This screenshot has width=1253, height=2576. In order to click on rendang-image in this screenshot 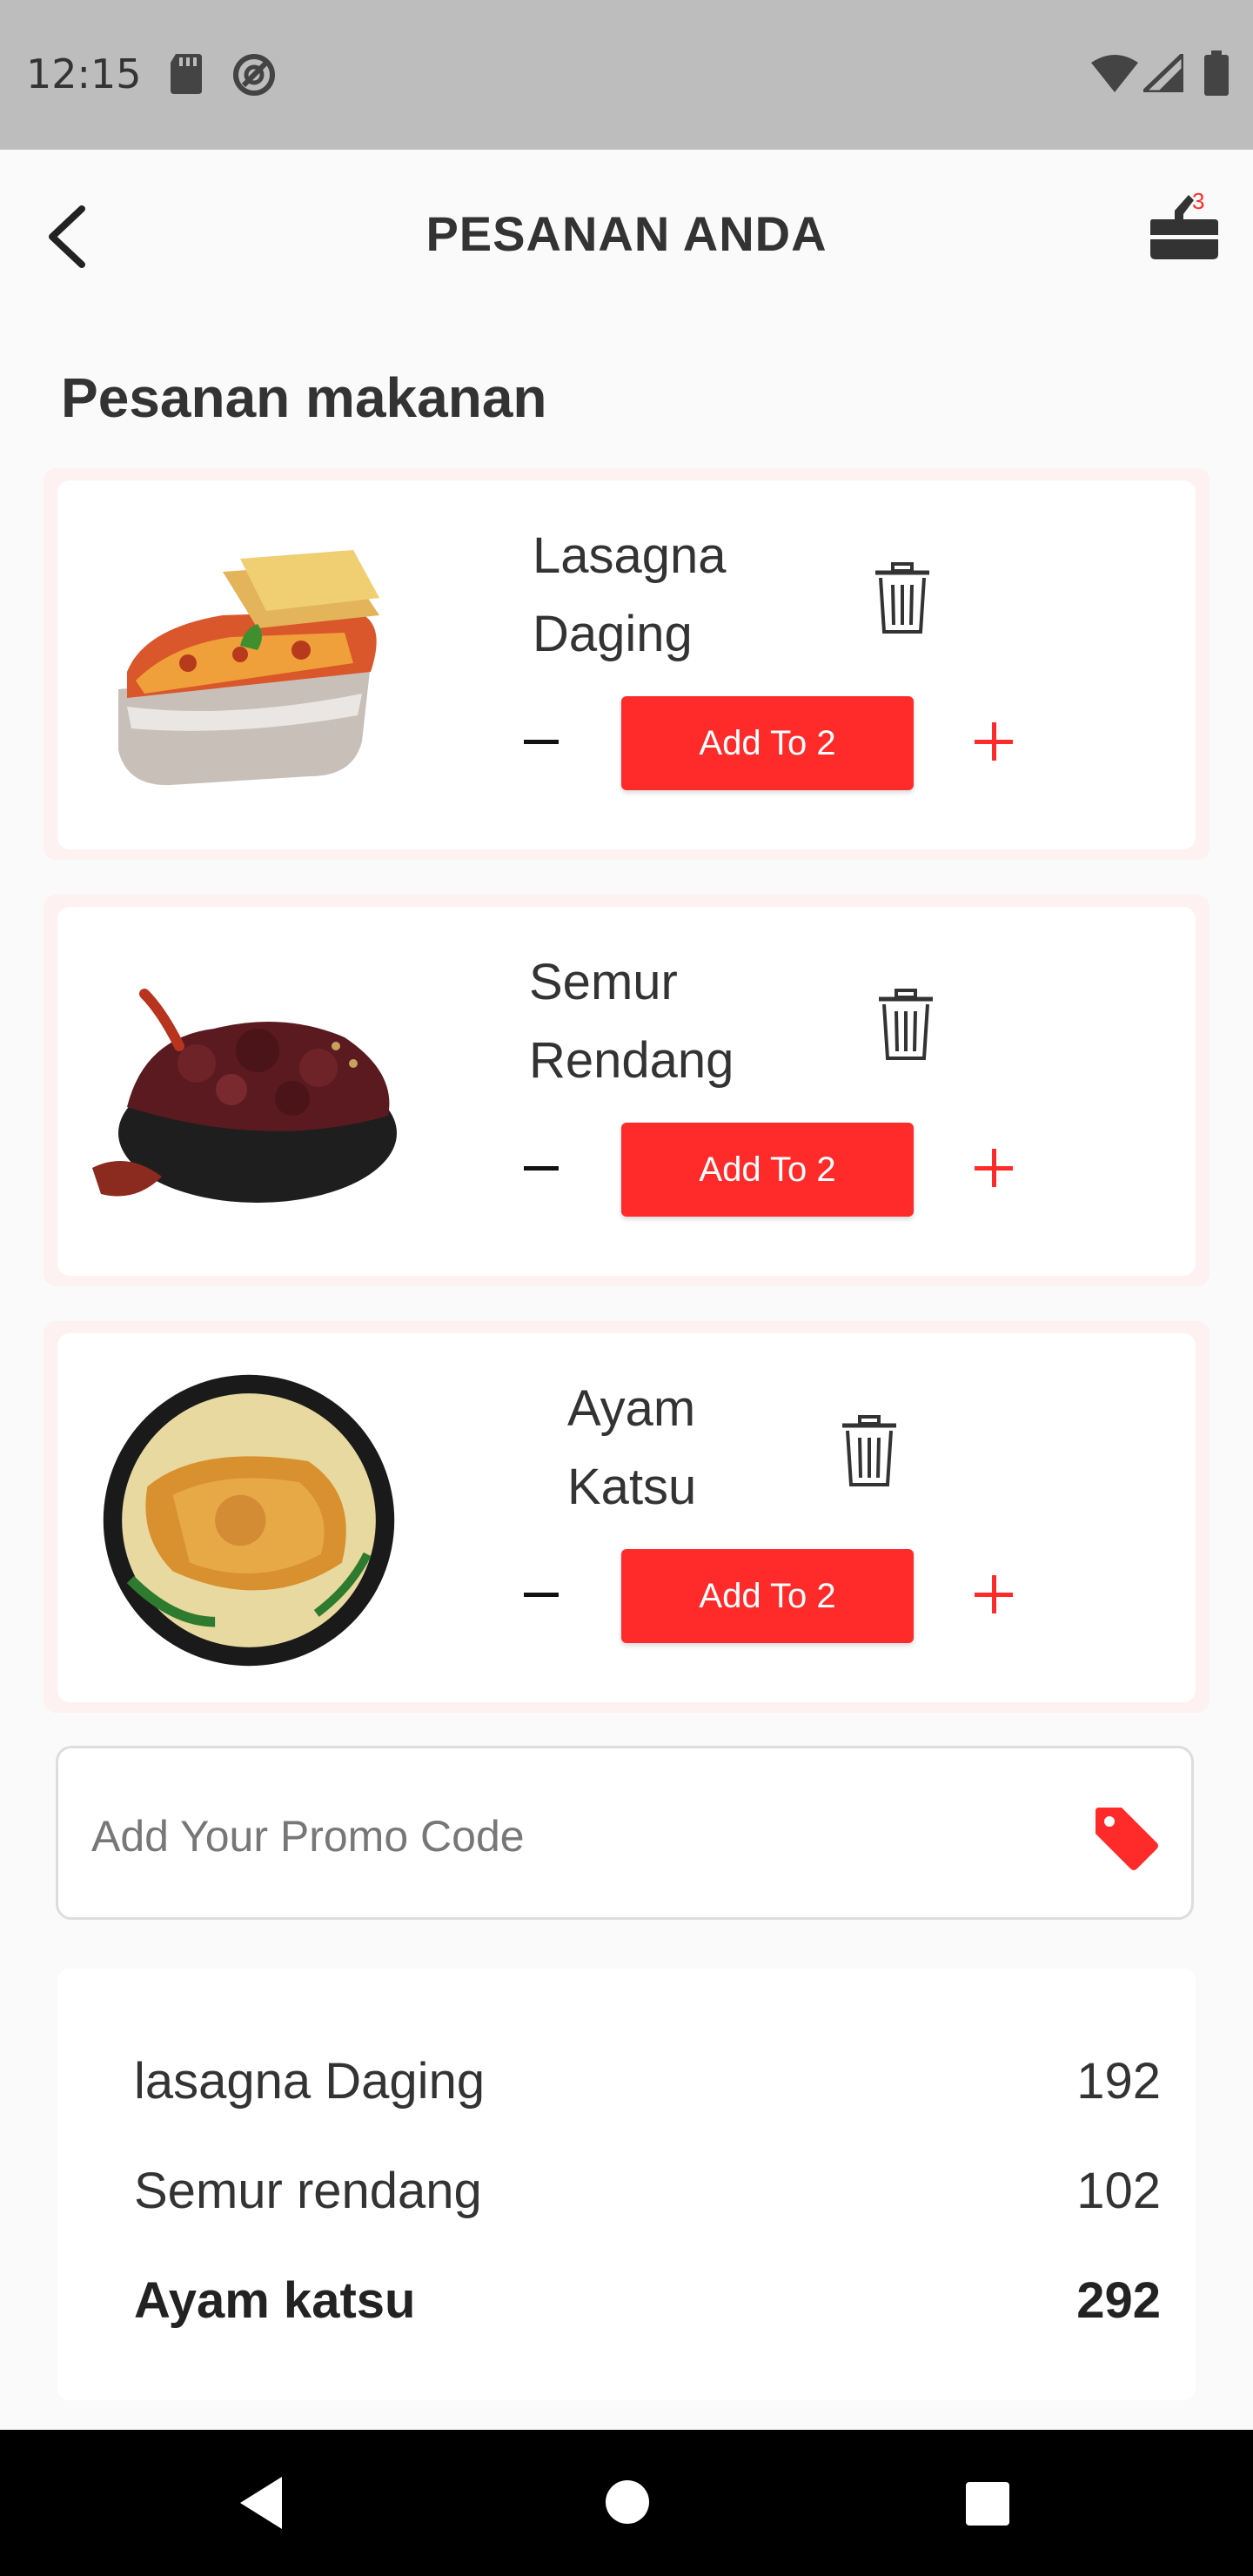, I will do `click(245, 1096)`.